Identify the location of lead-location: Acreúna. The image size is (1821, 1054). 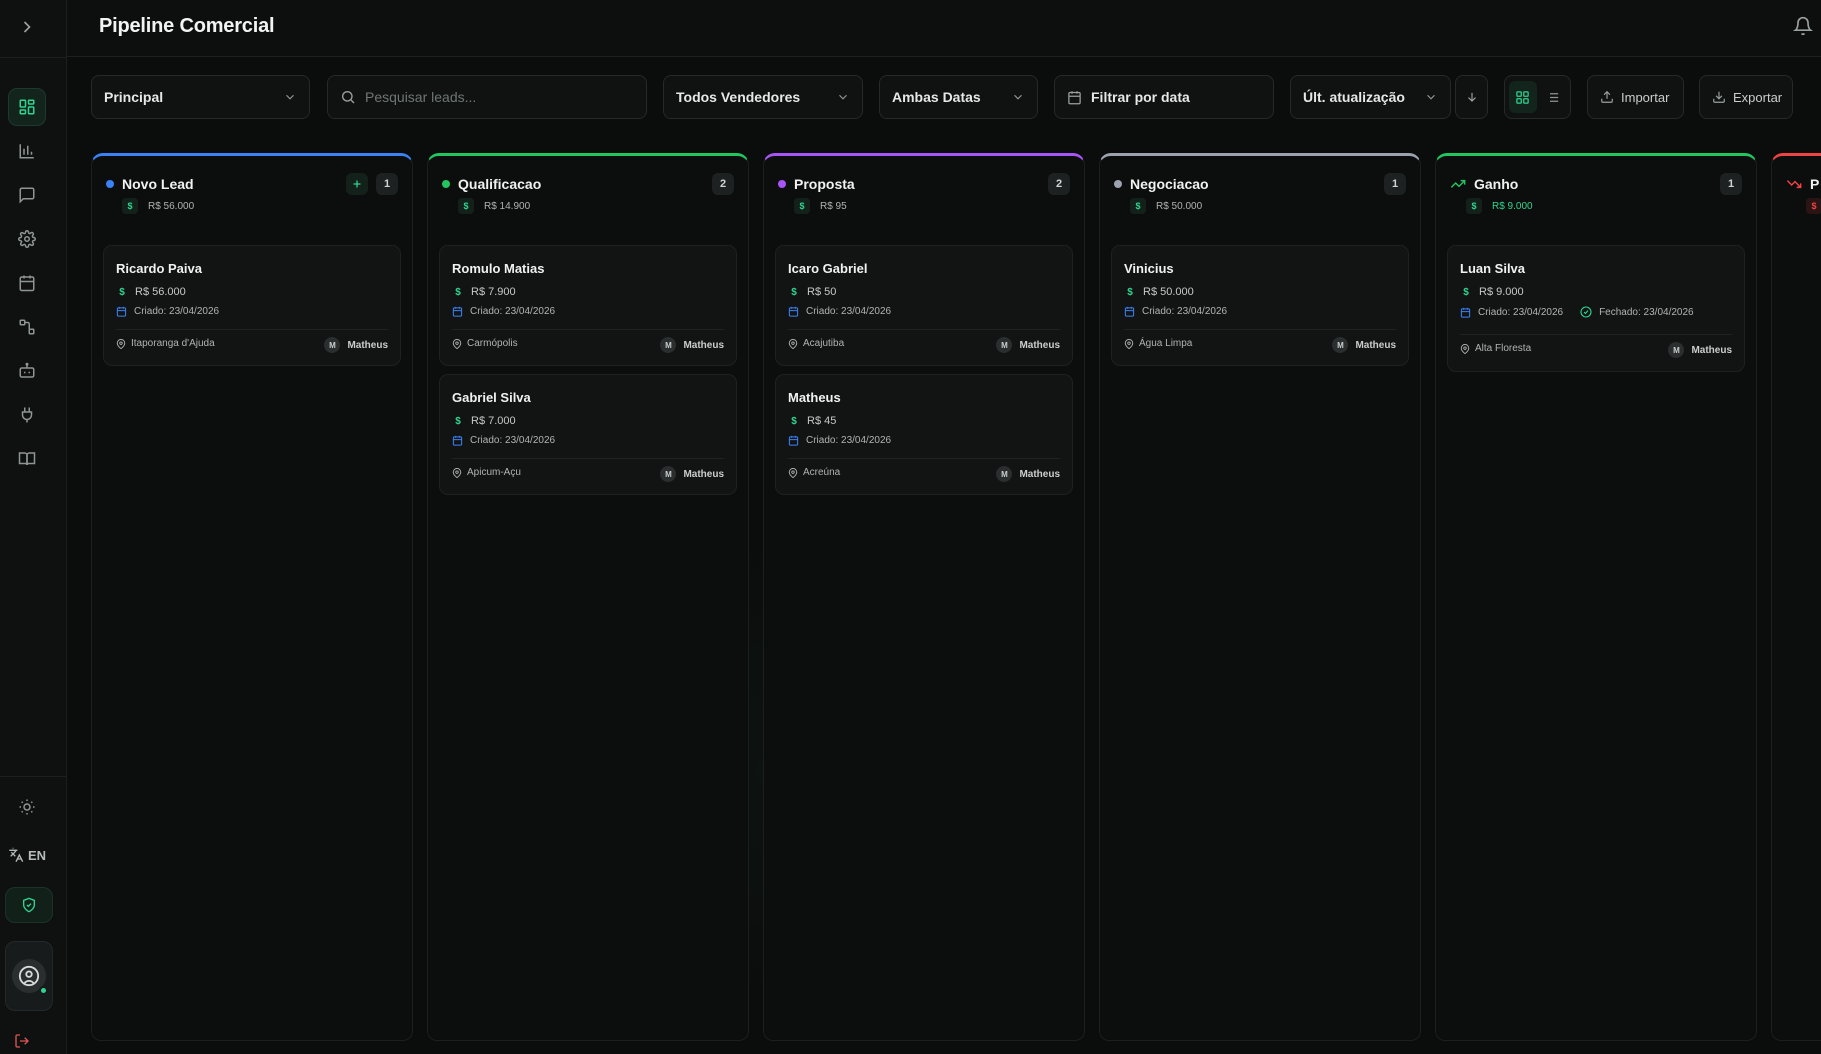
(814, 472).